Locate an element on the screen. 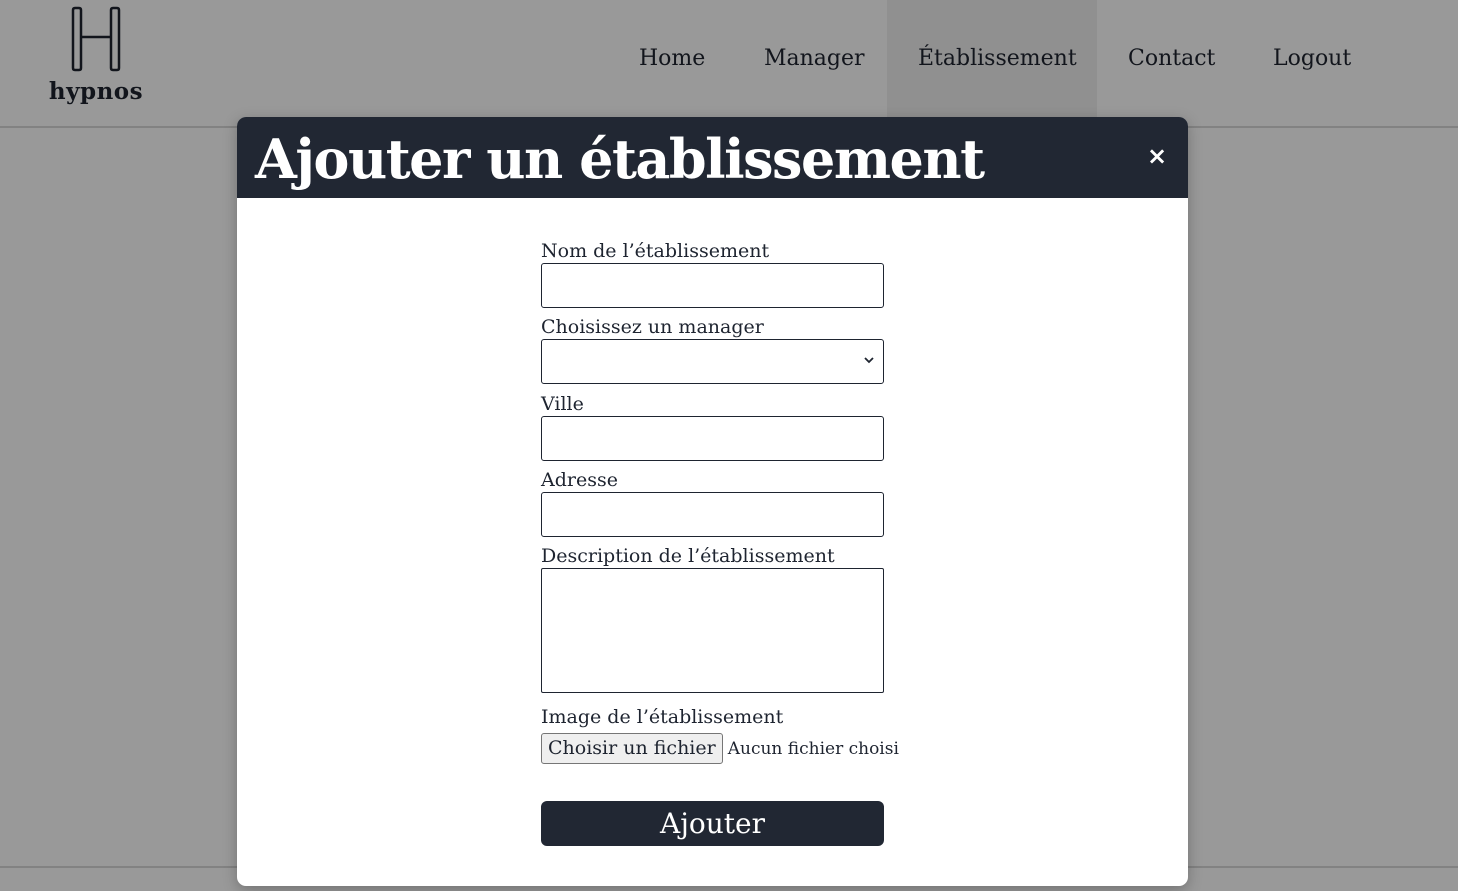 The height and width of the screenshot is (891, 1458). choose-file-button: Choisir un fichier is located at coordinates (632, 748).